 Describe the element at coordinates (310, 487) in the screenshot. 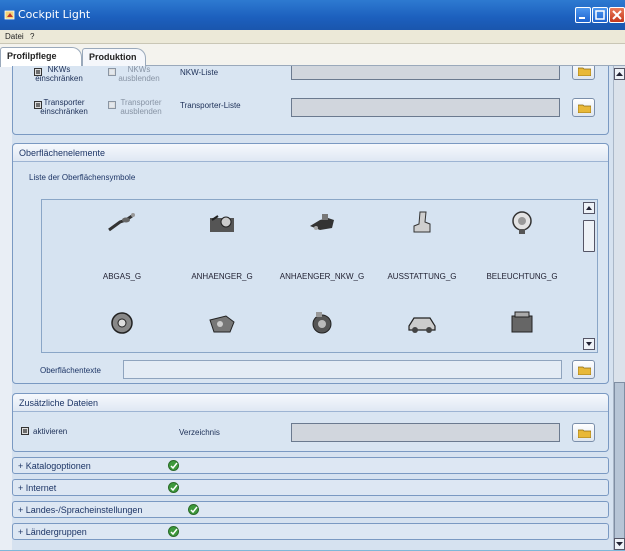

I see `section-internet: + Internet` at that location.